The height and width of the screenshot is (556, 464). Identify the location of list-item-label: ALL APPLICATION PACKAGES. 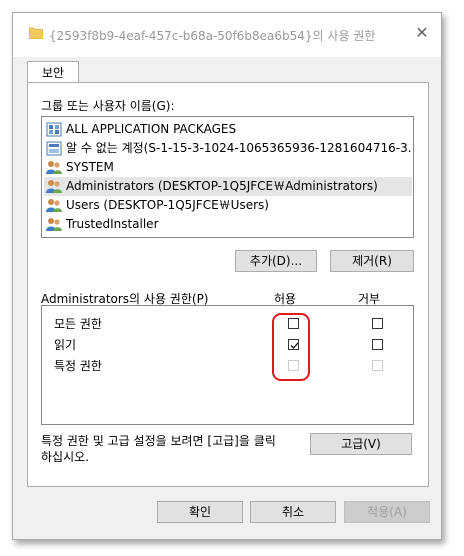
(151, 129).